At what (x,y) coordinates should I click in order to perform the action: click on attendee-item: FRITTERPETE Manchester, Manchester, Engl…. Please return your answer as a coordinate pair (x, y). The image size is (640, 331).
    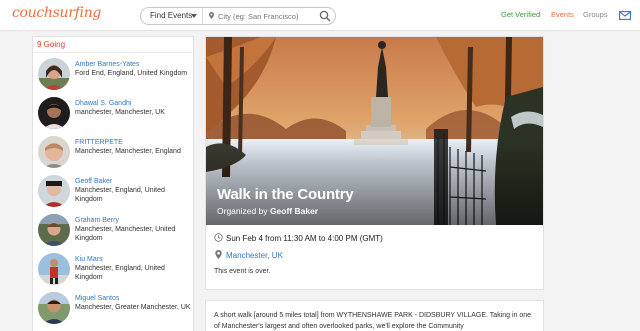
    Looking at the image, I should click on (115, 155).